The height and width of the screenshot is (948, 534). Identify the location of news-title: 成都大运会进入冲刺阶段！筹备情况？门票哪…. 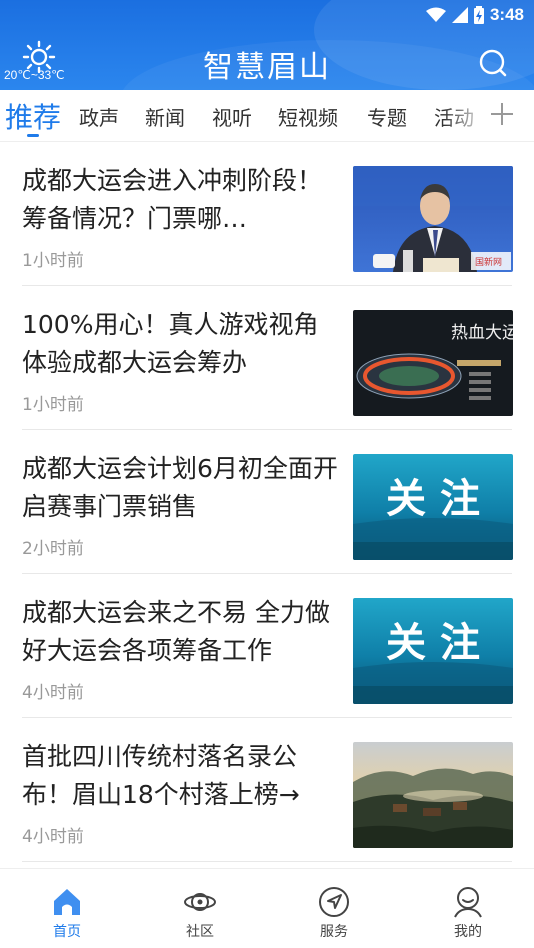
(172, 199).